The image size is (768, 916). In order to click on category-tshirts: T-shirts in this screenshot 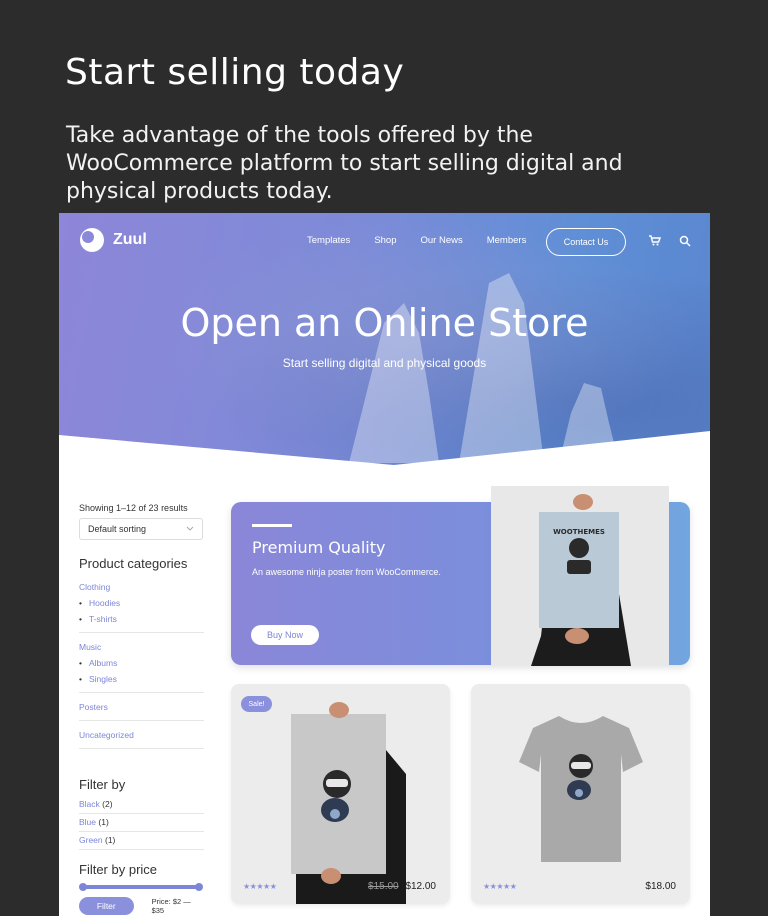, I will do `click(141, 619)`.